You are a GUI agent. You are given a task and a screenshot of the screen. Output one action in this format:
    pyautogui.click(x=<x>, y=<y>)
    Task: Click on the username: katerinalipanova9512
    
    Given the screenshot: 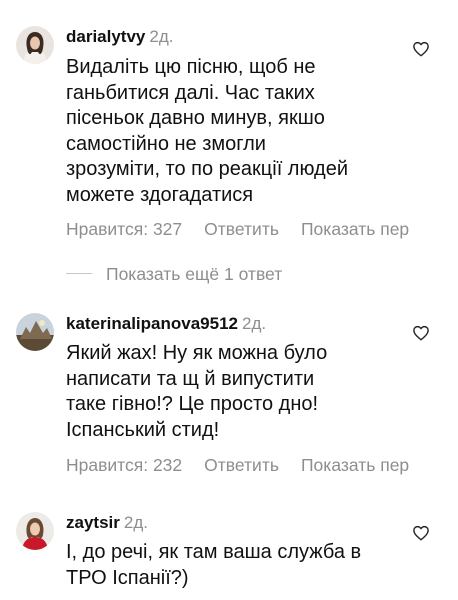 What is the action you would take?
    pyautogui.click(x=152, y=323)
    